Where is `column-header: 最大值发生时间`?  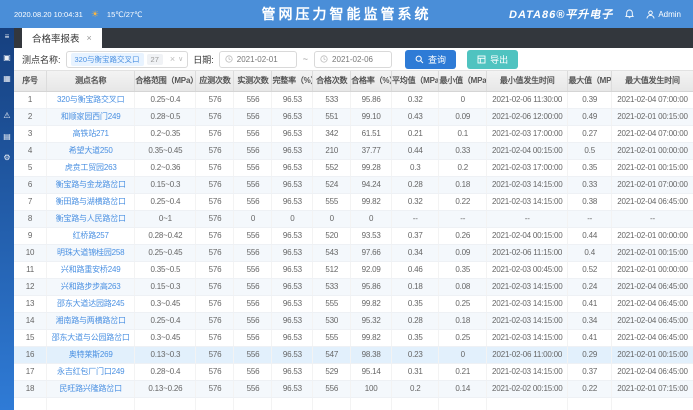 column-header: 最大值发生时间 is located at coordinates (652, 81).